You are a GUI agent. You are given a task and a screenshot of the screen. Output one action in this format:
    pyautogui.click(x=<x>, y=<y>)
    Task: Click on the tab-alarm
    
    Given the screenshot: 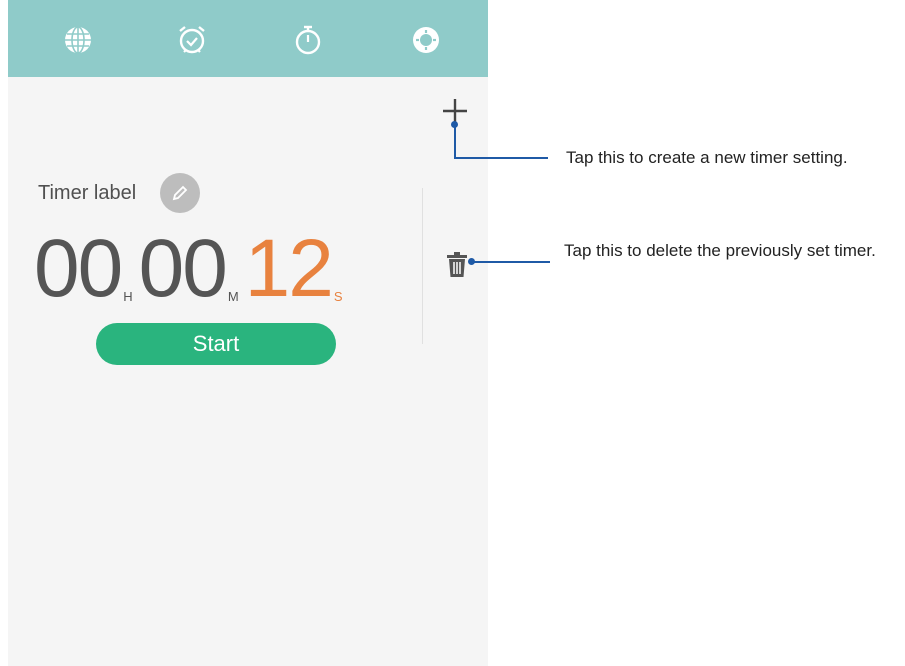 What is the action you would take?
    pyautogui.click(x=192, y=40)
    